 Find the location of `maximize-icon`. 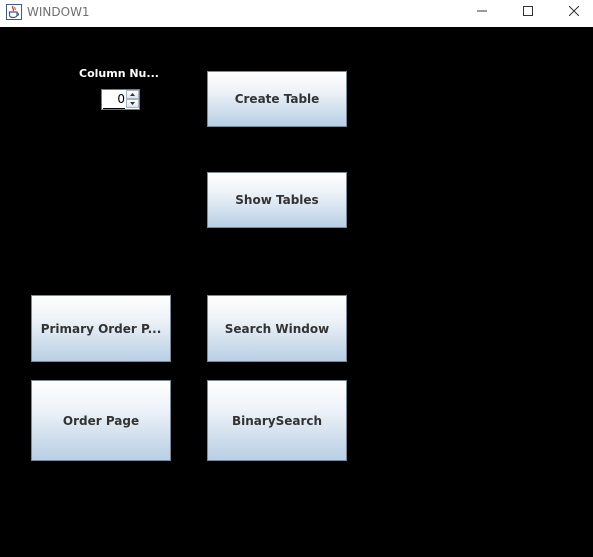

maximize-icon is located at coordinates (528, 11).